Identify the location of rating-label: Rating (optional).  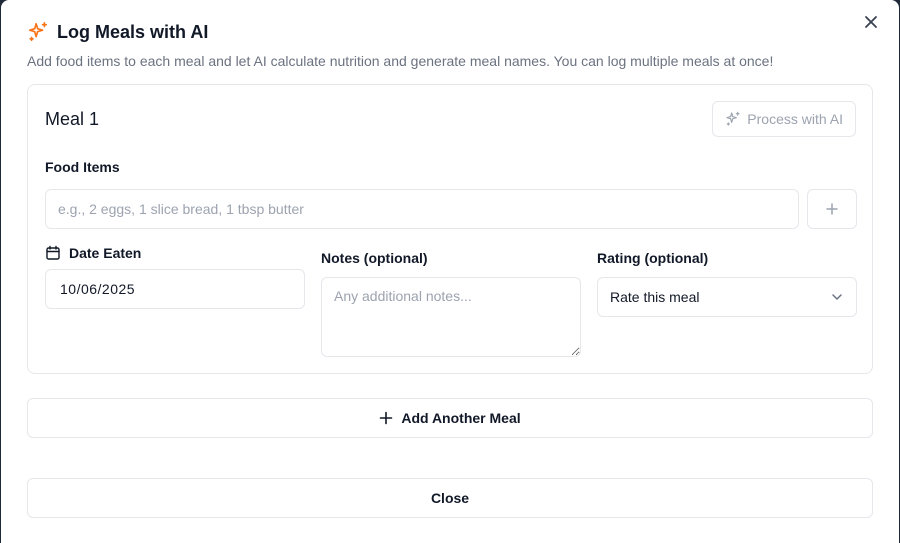
(653, 258).